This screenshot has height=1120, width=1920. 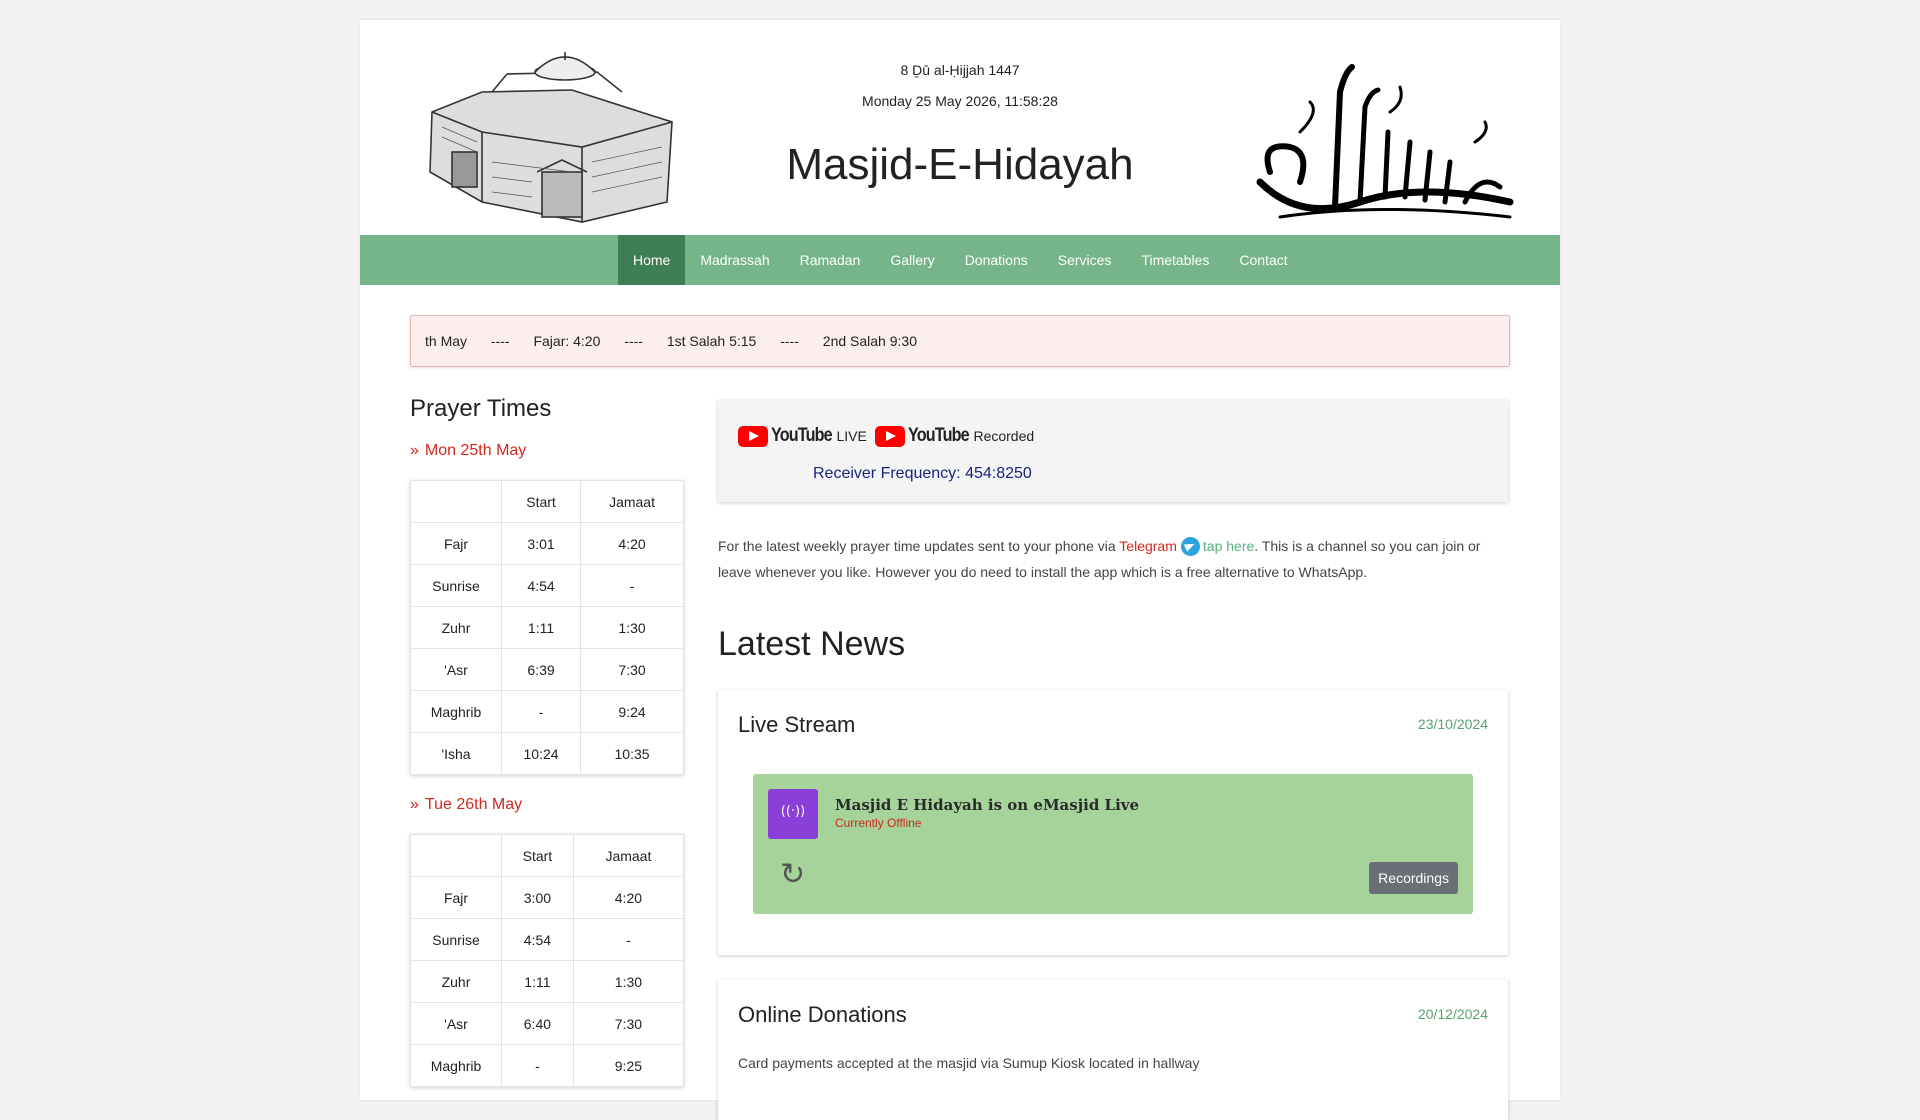 What do you see at coordinates (796, 725) in the screenshot?
I see `news-card-title: Live Stream` at bounding box center [796, 725].